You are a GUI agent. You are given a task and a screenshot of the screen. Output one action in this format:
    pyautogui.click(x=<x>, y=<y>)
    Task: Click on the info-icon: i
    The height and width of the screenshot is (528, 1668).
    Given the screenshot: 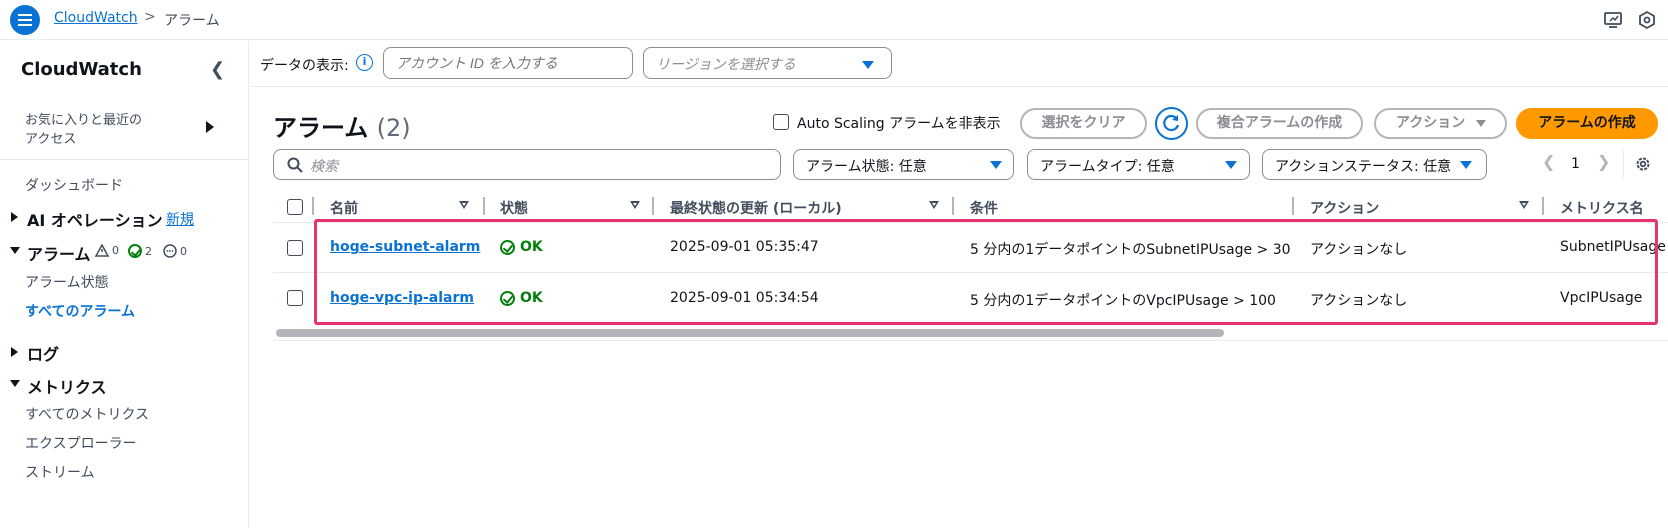 What is the action you would take?
    pyautogui.click(x=364, y=62)
    